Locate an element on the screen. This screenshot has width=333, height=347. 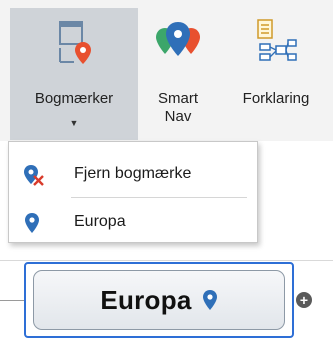
menu-item-label: Europa is located at coordinates (100, 221).